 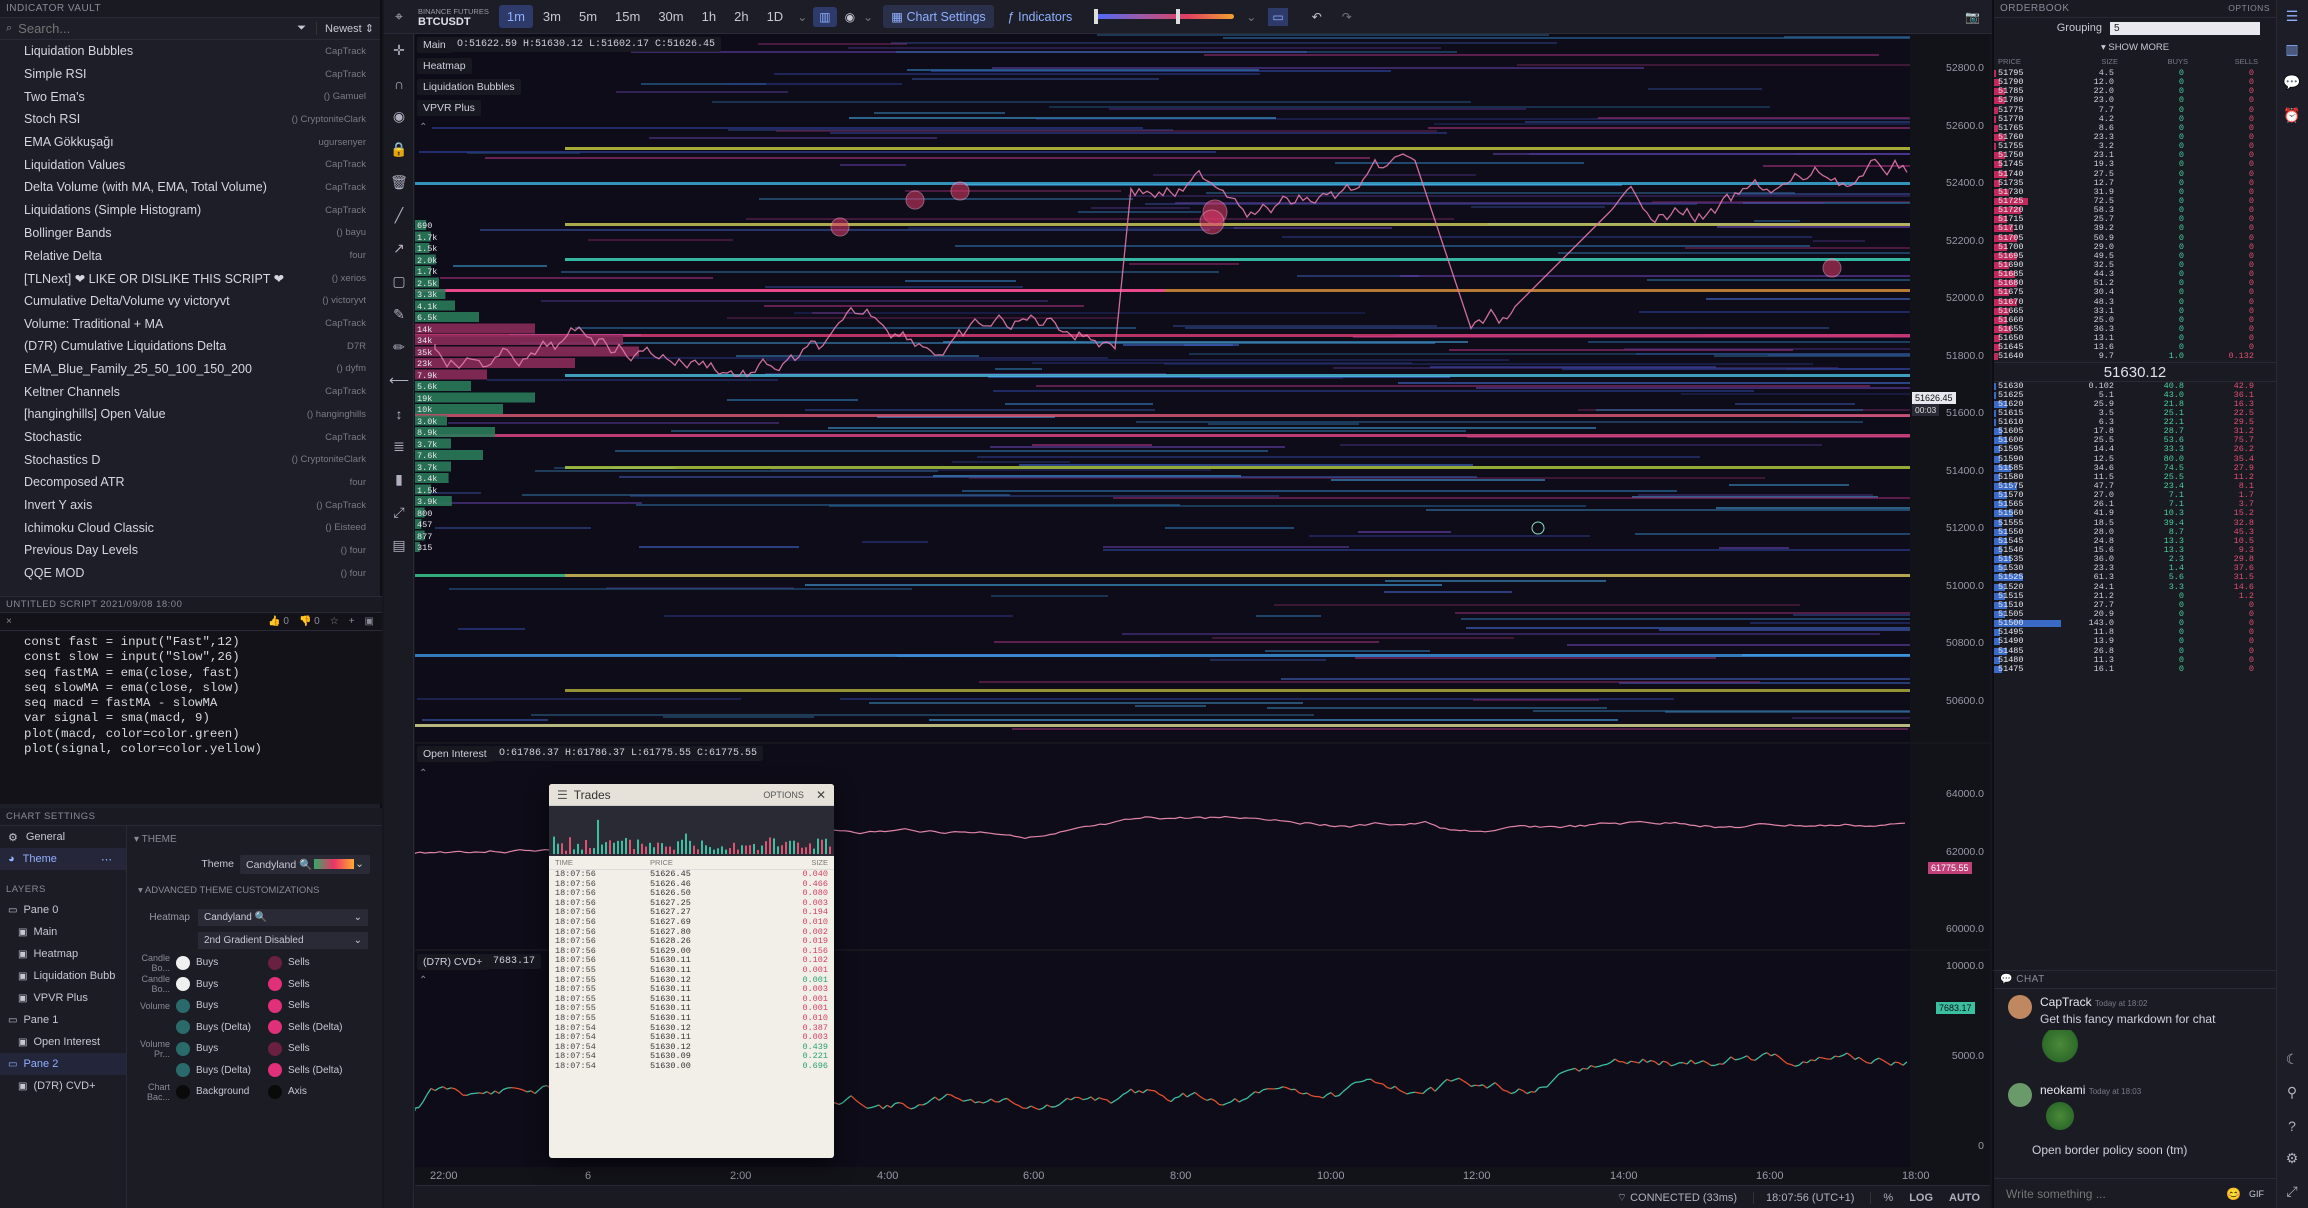 I want to click on vertical-line-icon: ↕, so click(x=399, y=413).